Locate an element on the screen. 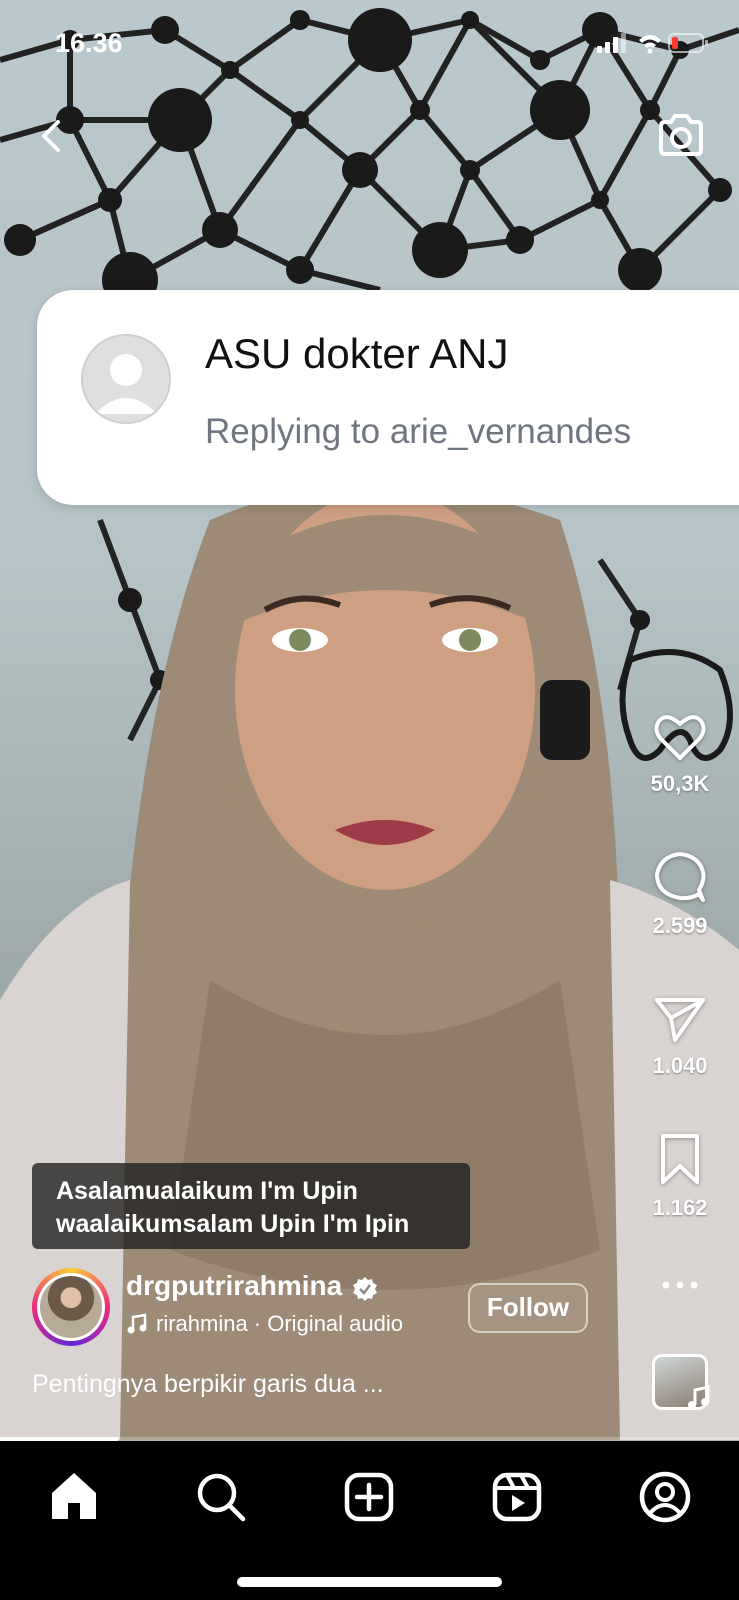  battery-icon is located at coordinates (688, 43).